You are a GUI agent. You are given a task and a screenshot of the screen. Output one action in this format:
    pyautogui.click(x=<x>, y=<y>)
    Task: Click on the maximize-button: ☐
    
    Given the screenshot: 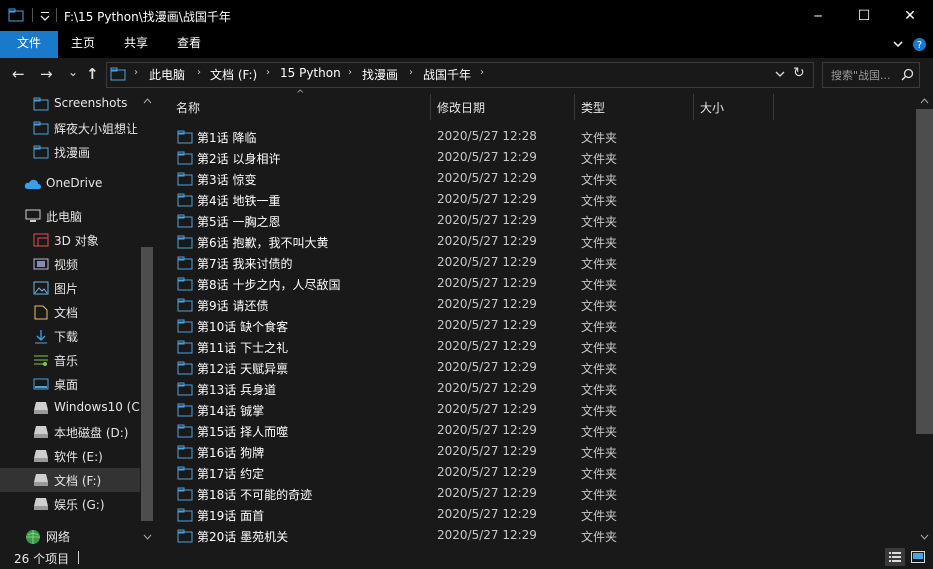 What is the action you would take?
    pyautogui.click(x=864, y=15)
    